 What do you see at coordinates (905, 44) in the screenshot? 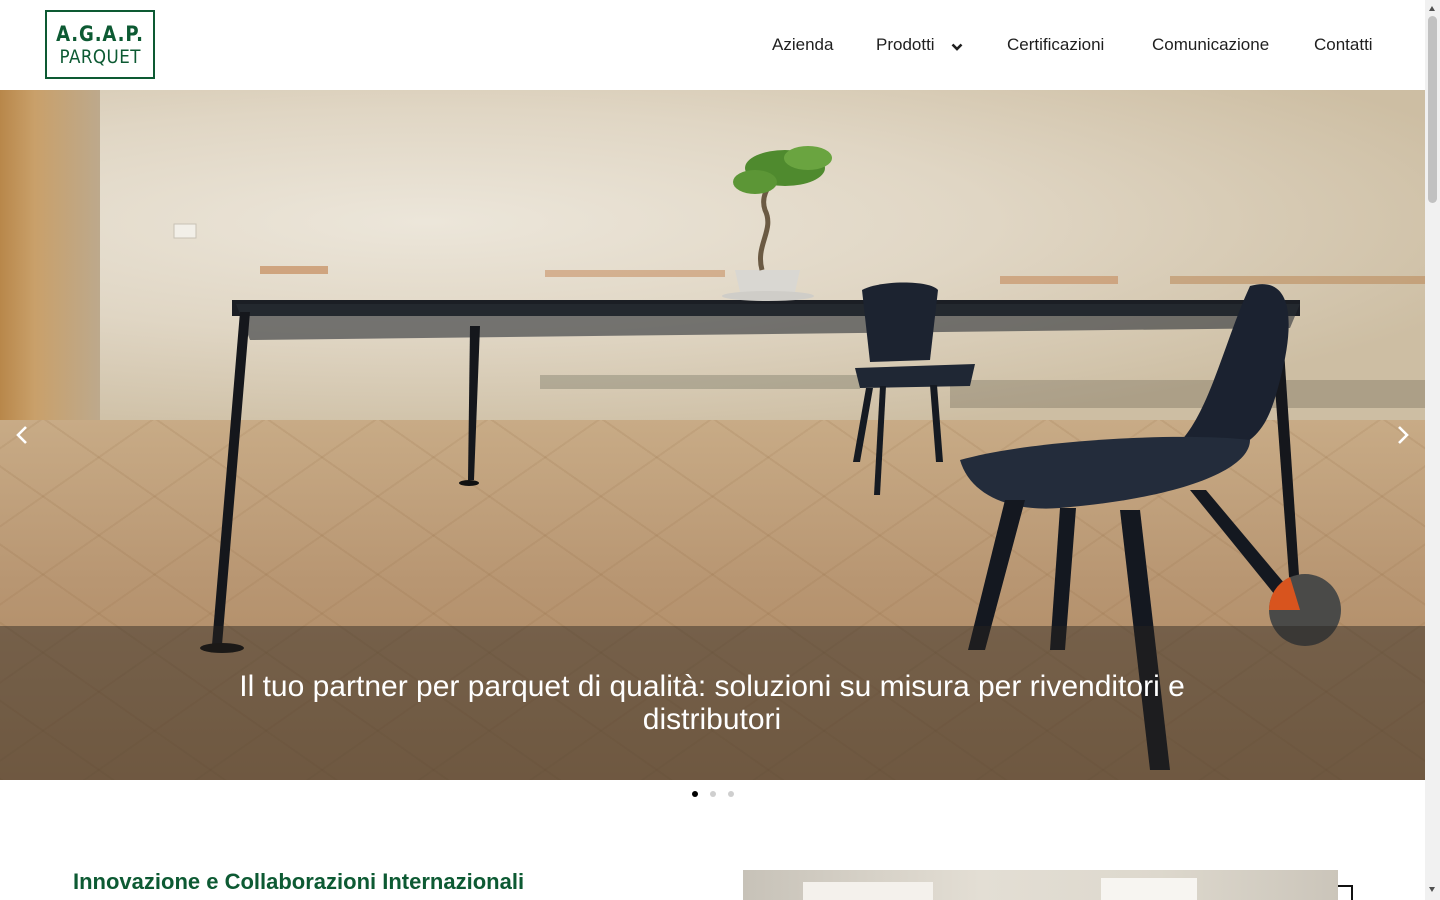
I see `nav-item-prodotti-label: Prodotti` at bounding box center [905, 44].